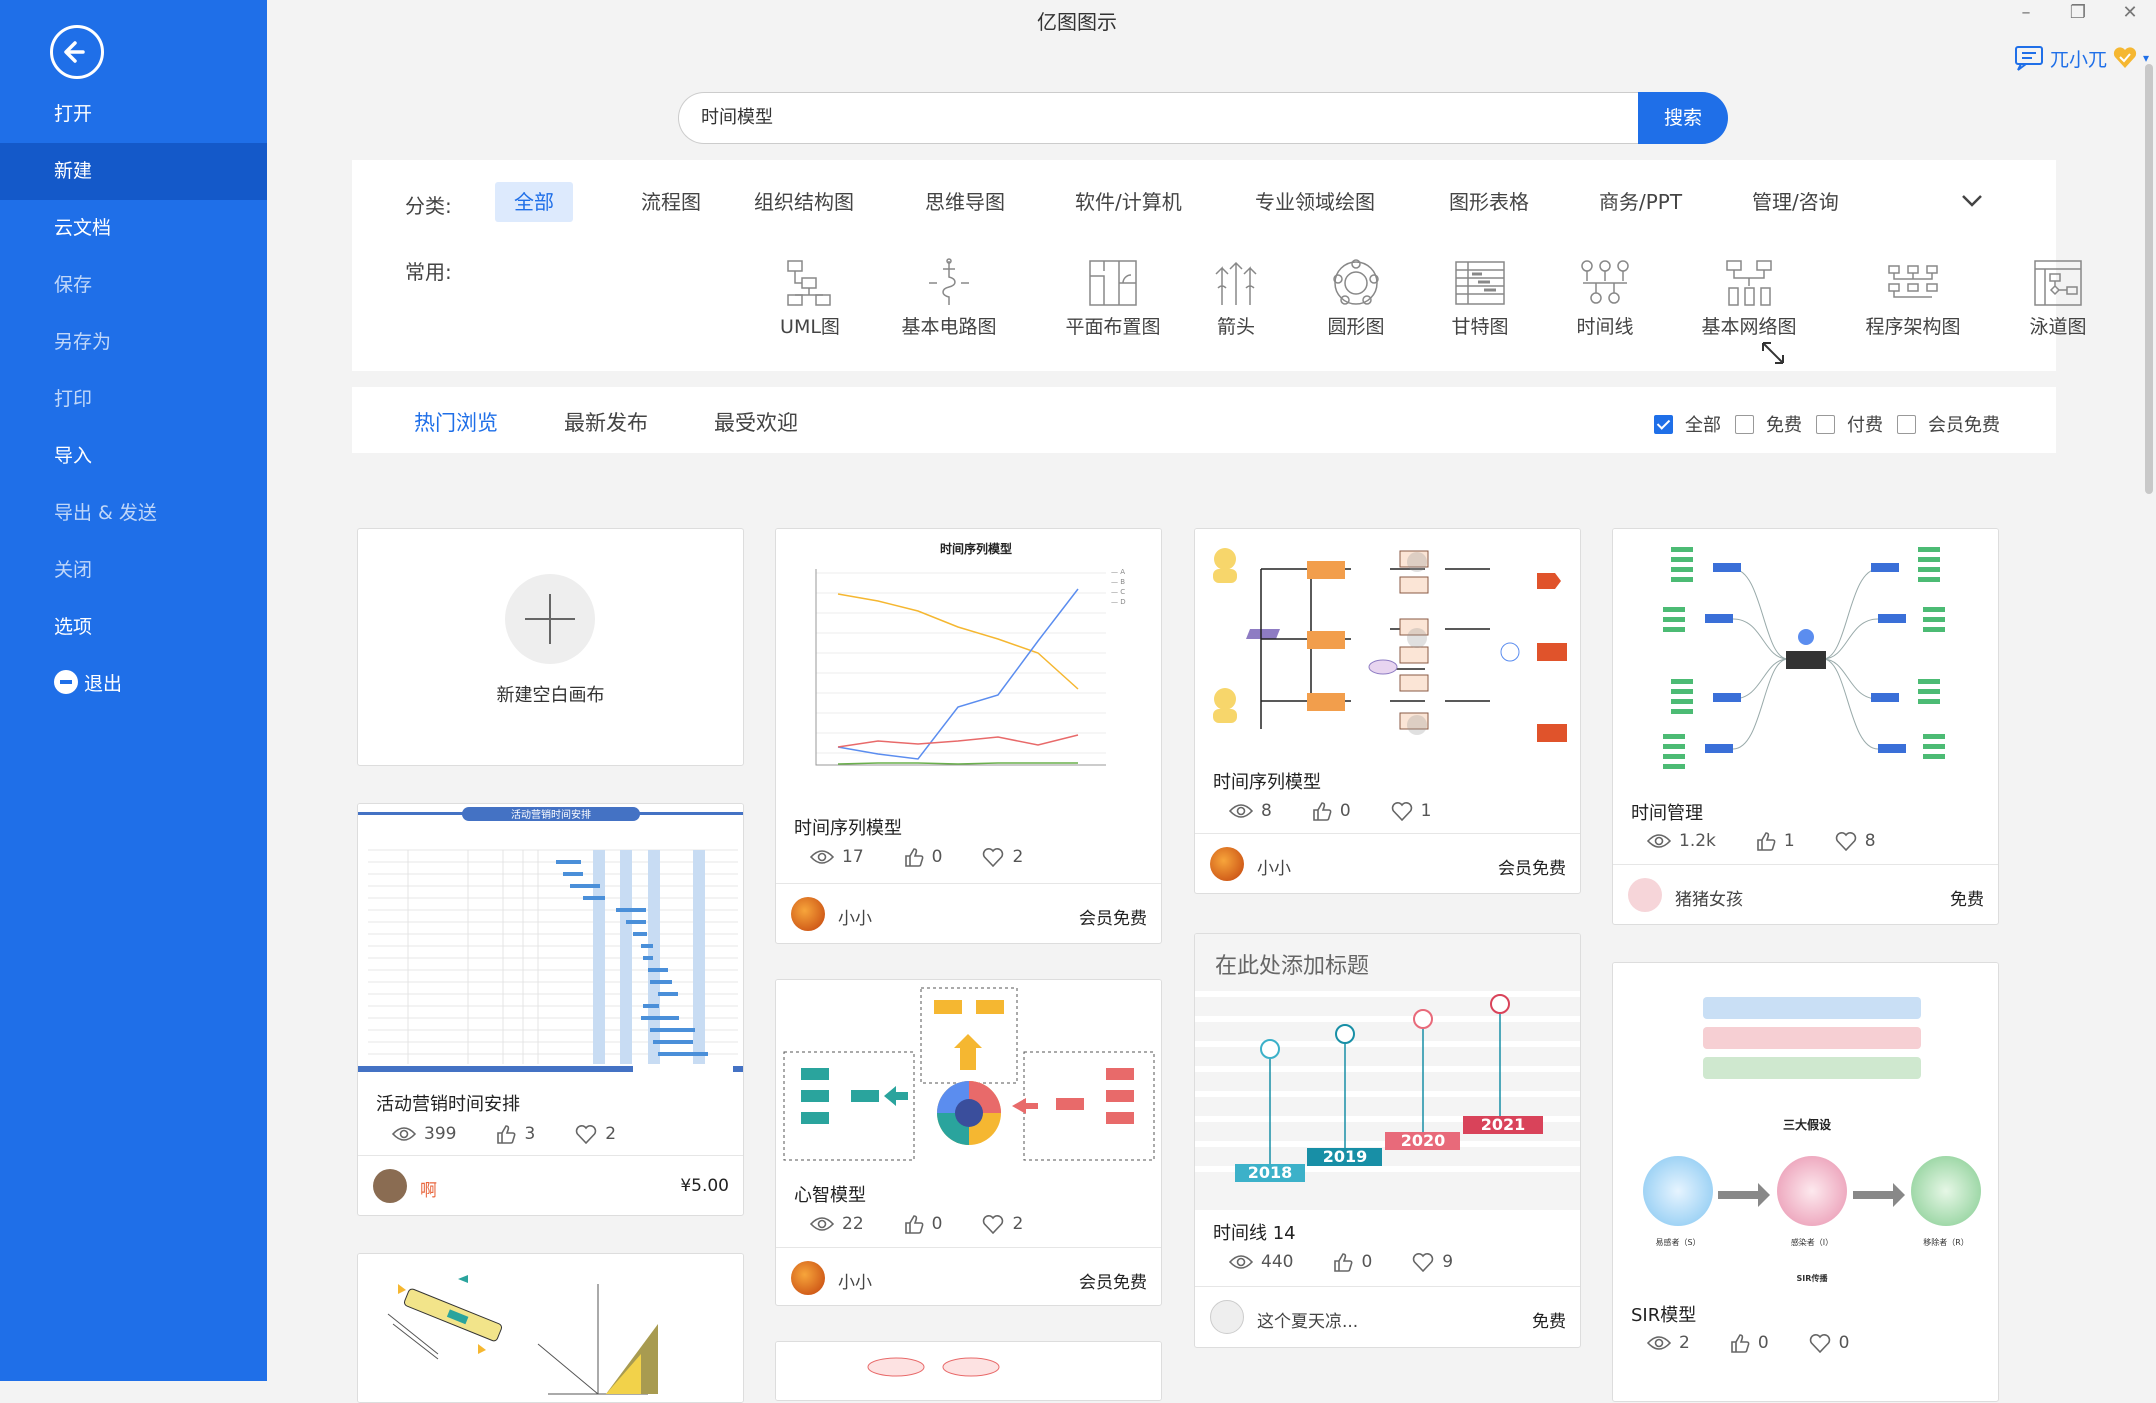 Image resolution: width=2156 pixels, height=1403 pixels. I want to click on template-label: 程序架构图, so click(1913, 327).